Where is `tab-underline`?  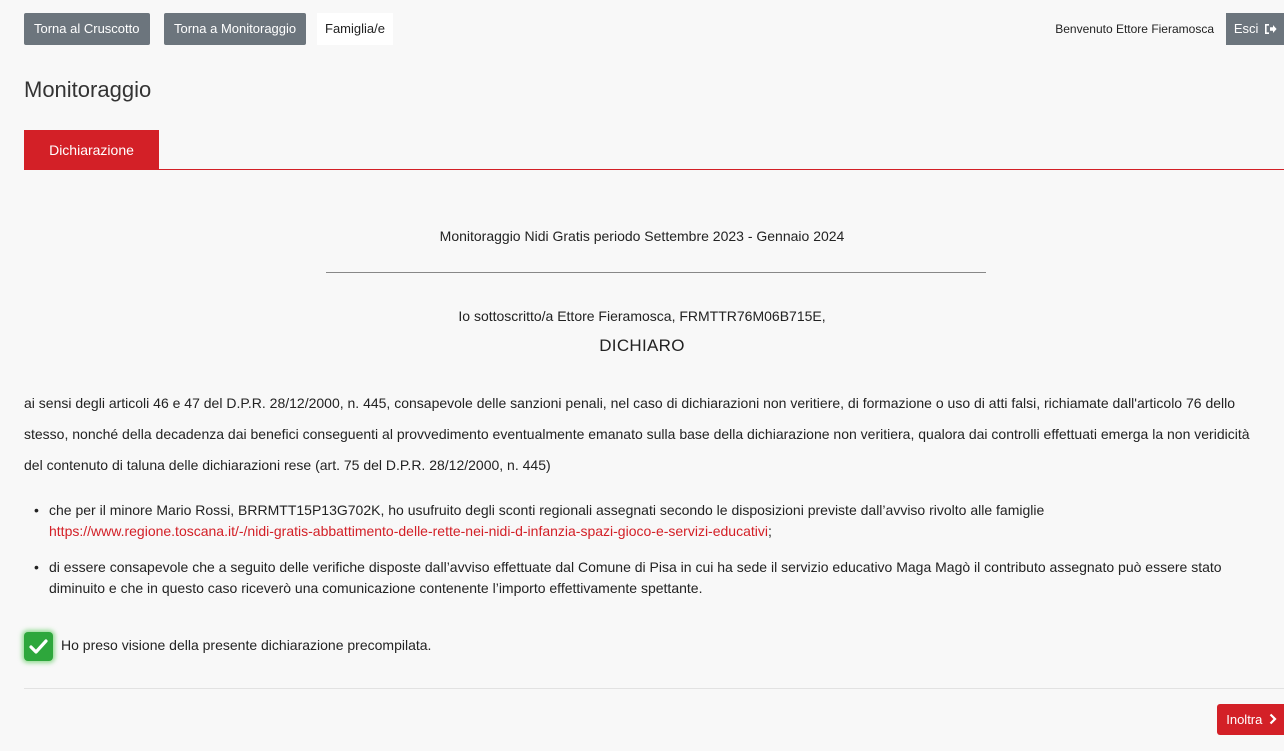 tab-underline is located at coordinates (654, 169).